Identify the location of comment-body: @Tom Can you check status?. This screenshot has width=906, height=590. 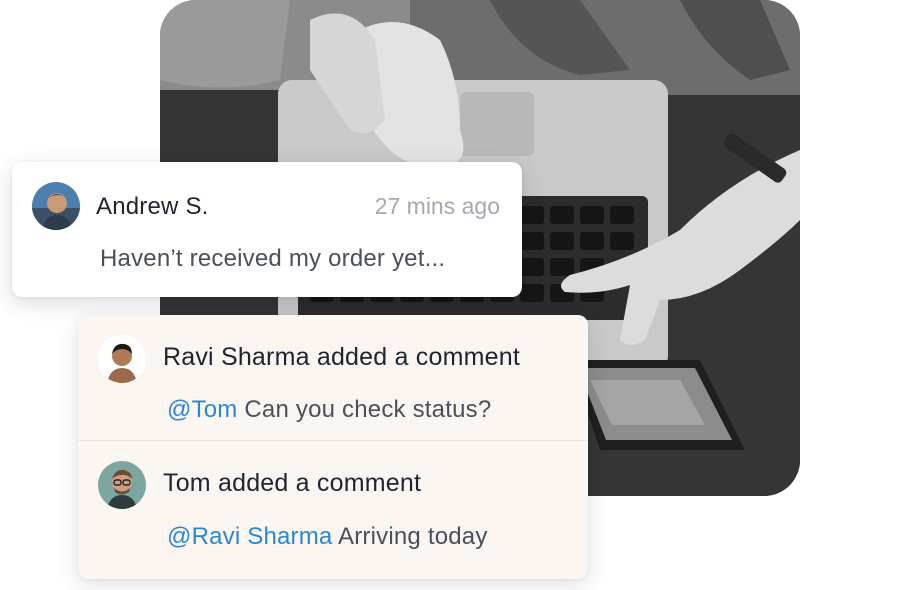
(329, 410).